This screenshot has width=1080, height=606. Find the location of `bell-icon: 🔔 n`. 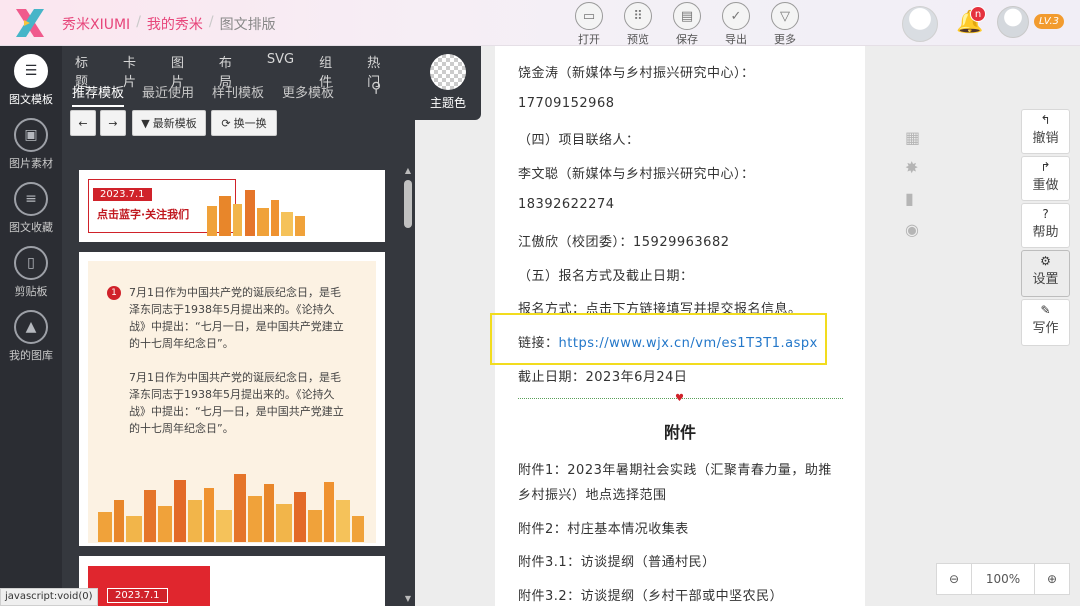

bell-icon: 🔔 n is located at coordinates (971, 22).